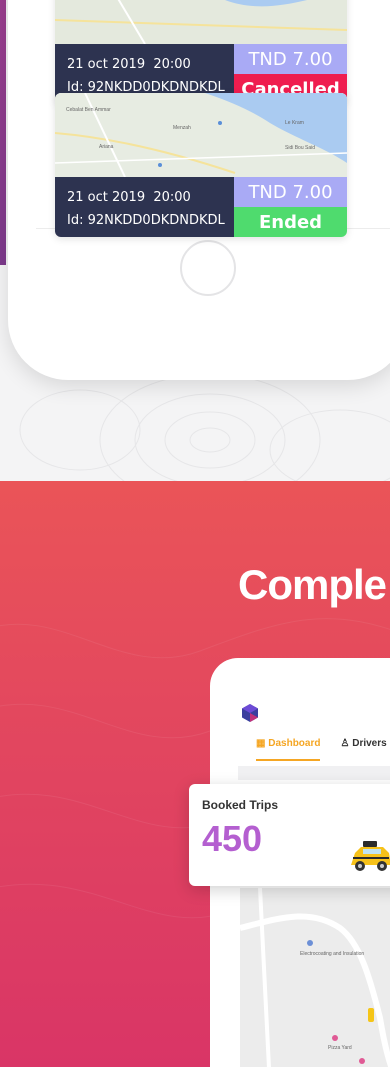  Describe the element at coordinates (289, 835) in the screenshot. I see `booked-trips-card: Booked Trips 450` at that location.